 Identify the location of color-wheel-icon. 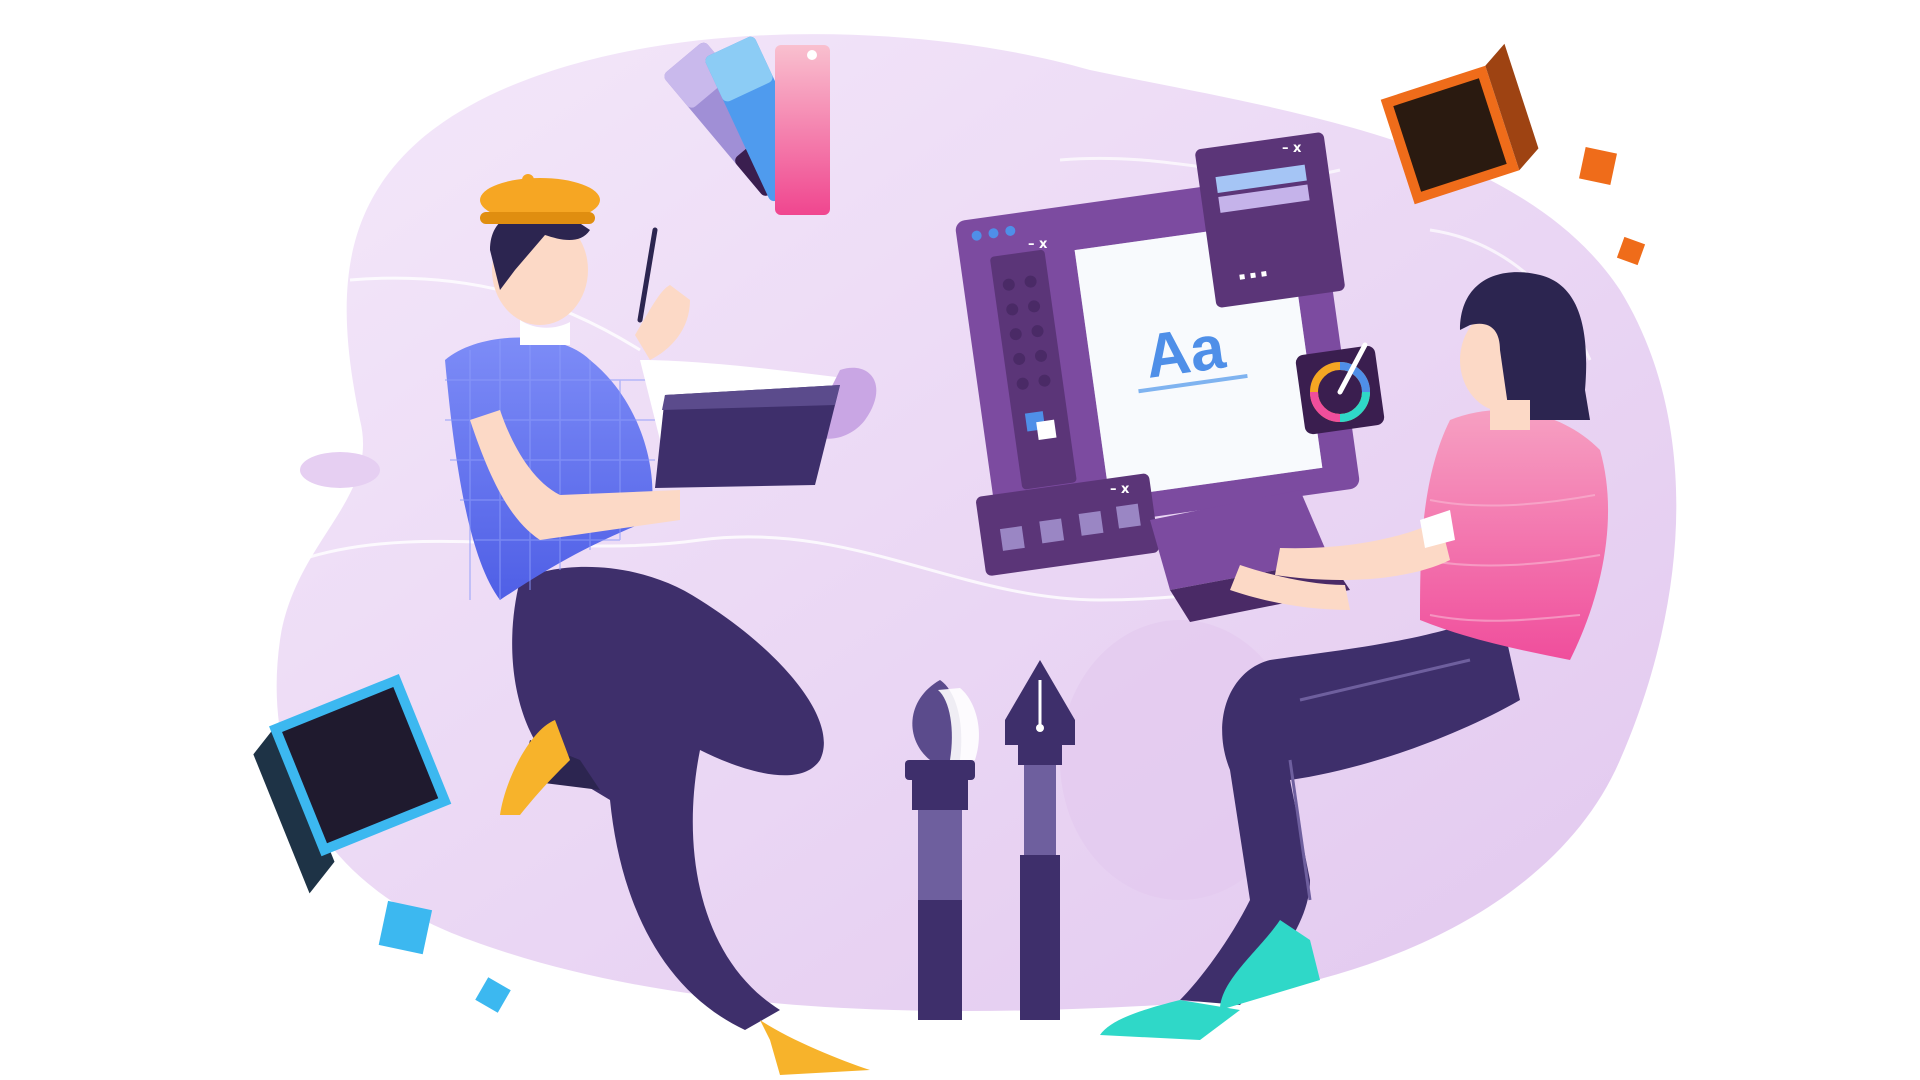
(1340, 388).